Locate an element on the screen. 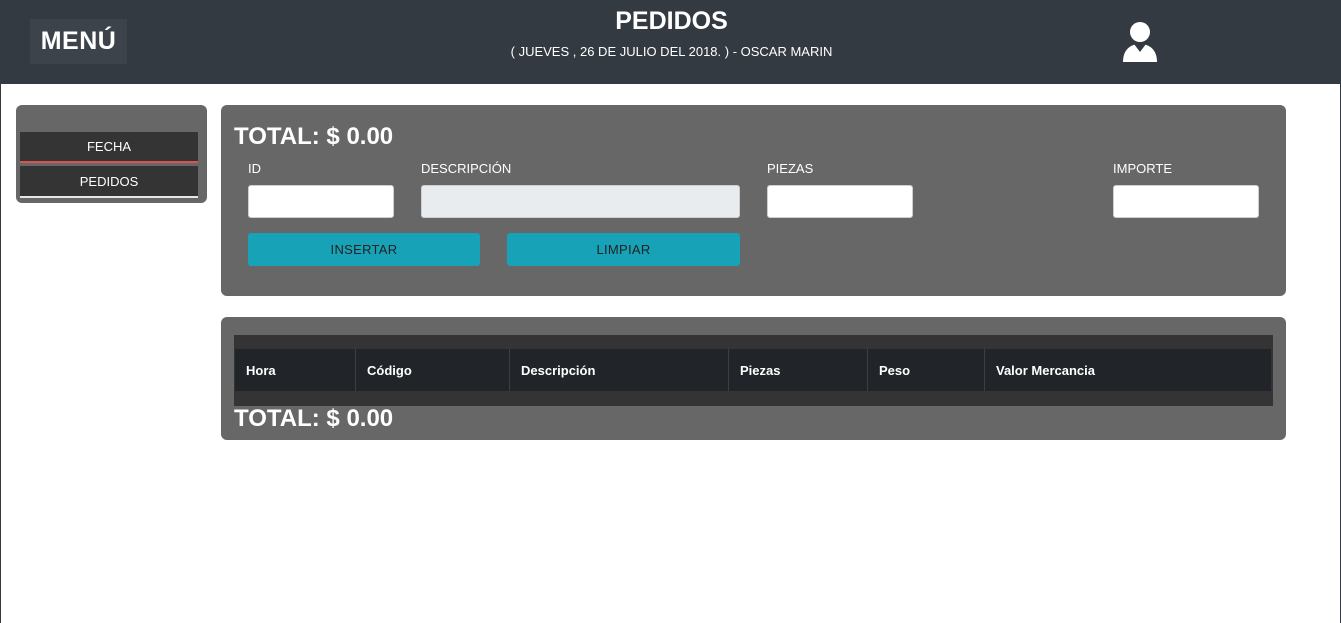  descripcion-field is located at coordinates (580, 201).